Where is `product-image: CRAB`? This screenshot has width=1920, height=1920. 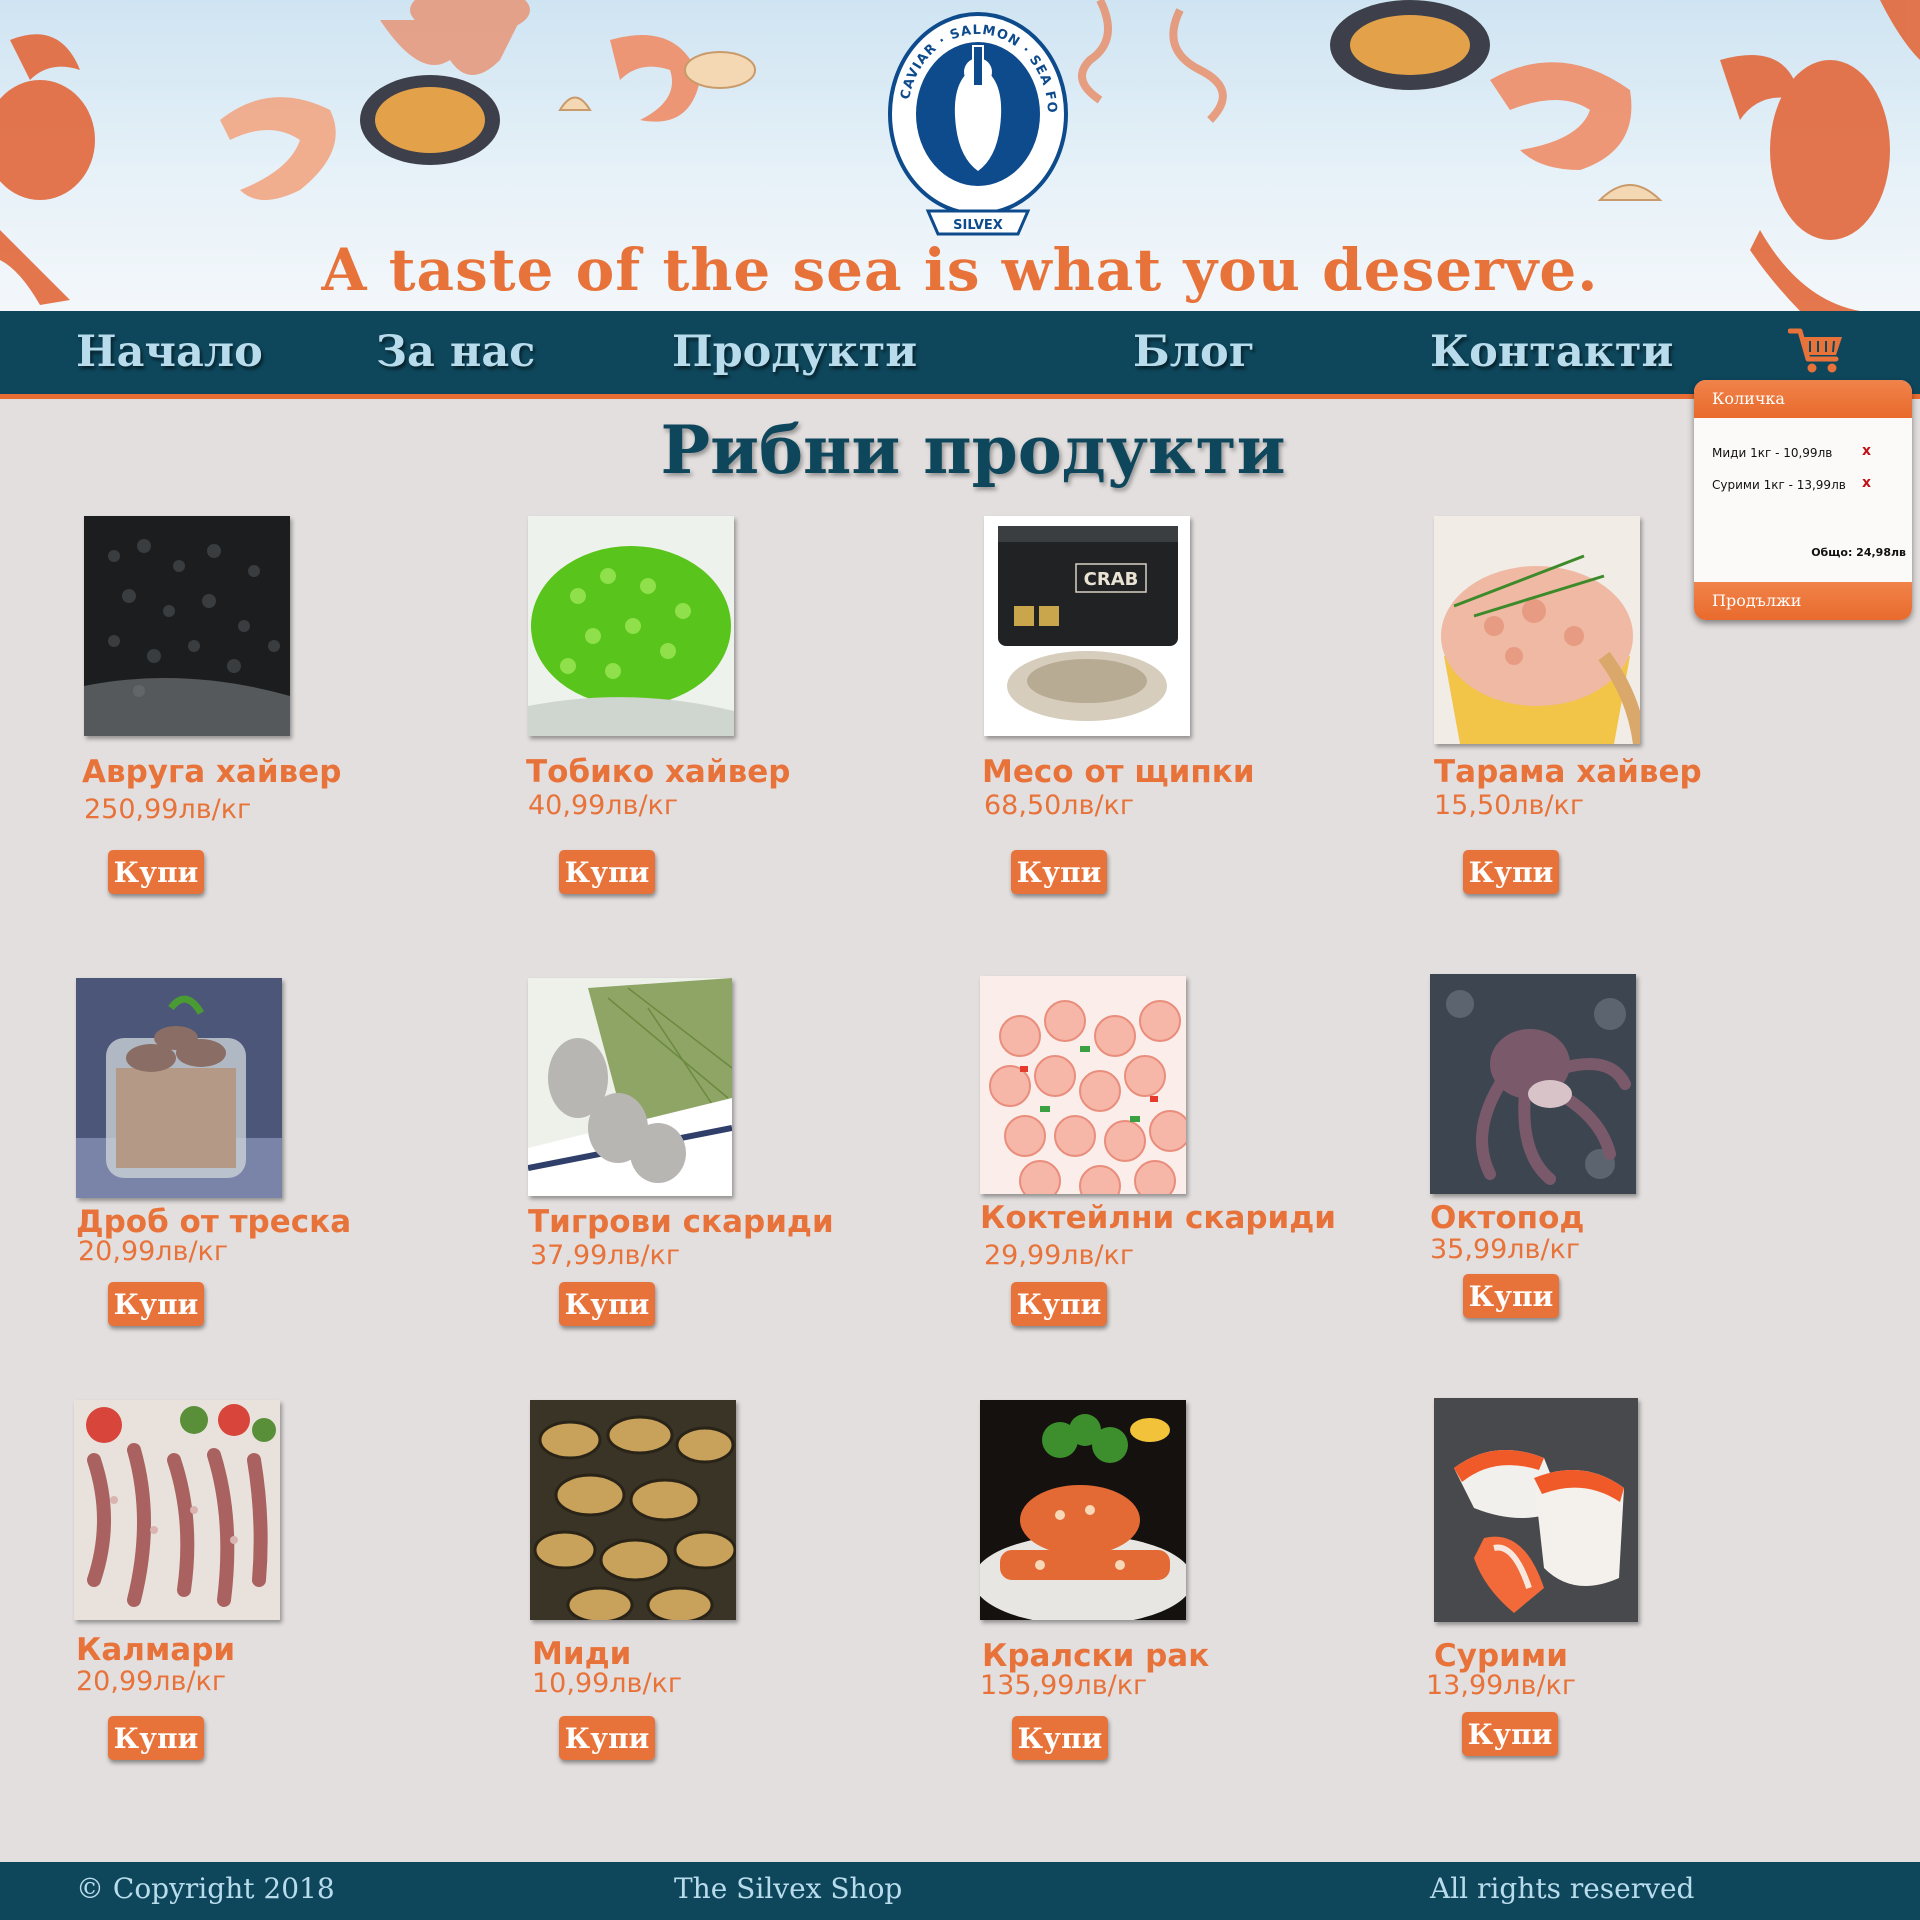 product-image: CRAB is located at coordinates (1087, 626).